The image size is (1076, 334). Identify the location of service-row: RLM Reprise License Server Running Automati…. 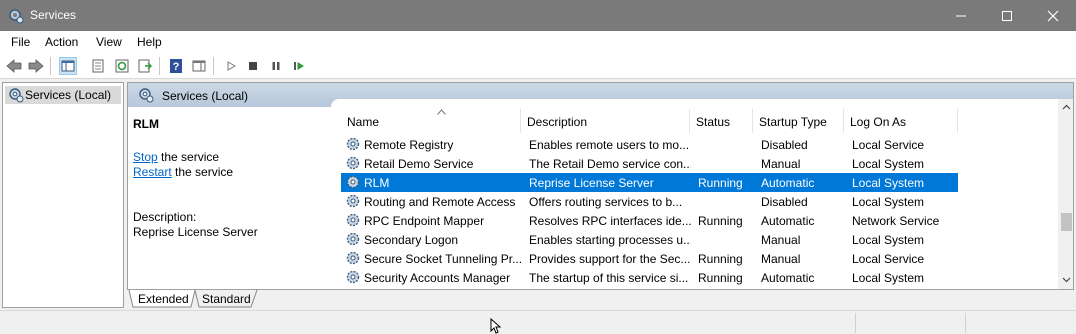
(649, 182).